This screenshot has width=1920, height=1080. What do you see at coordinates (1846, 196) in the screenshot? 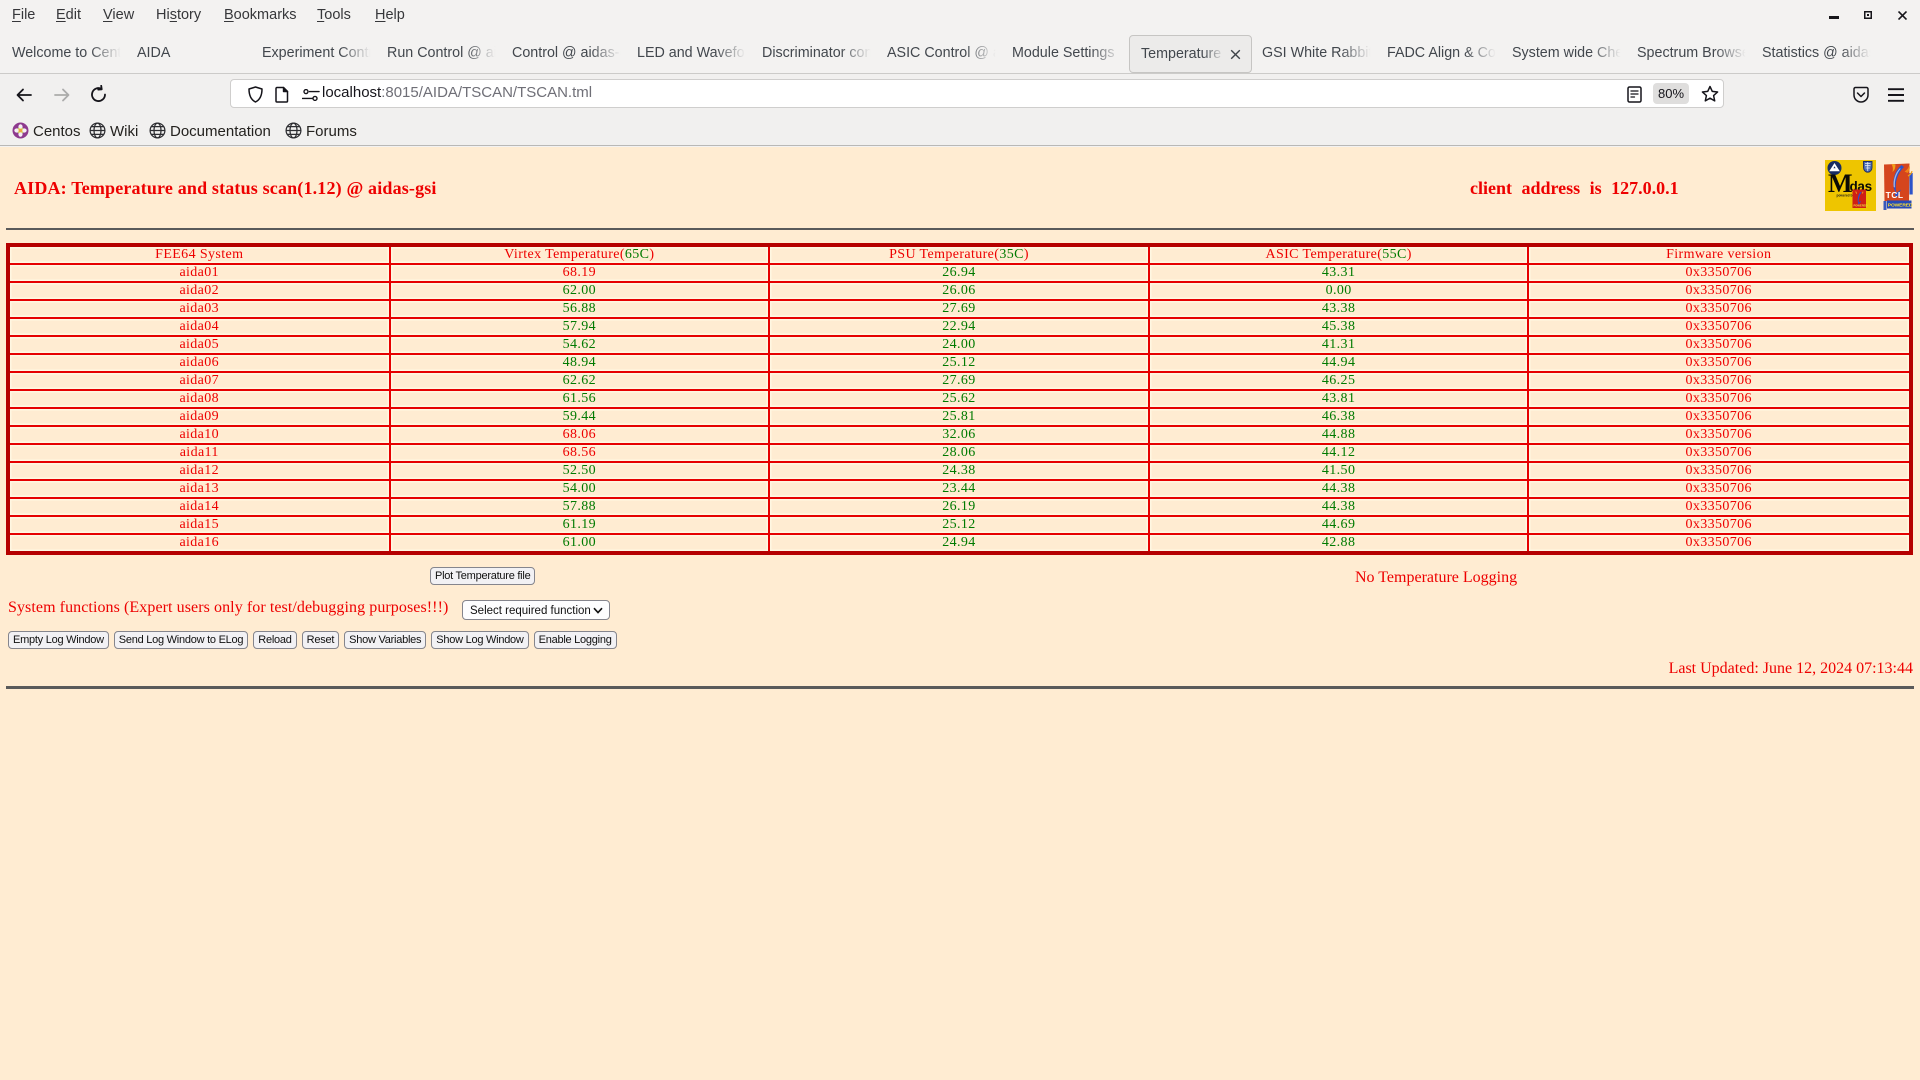
I see `svg-text: powered by` at bounding box center [1846, 196].